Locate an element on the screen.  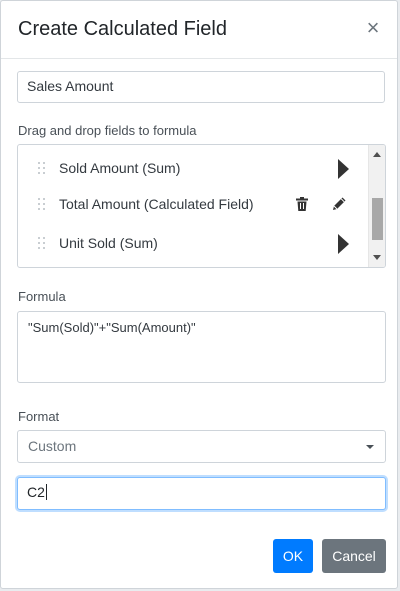
format-select: Custom is located at coordinates (201, 446).